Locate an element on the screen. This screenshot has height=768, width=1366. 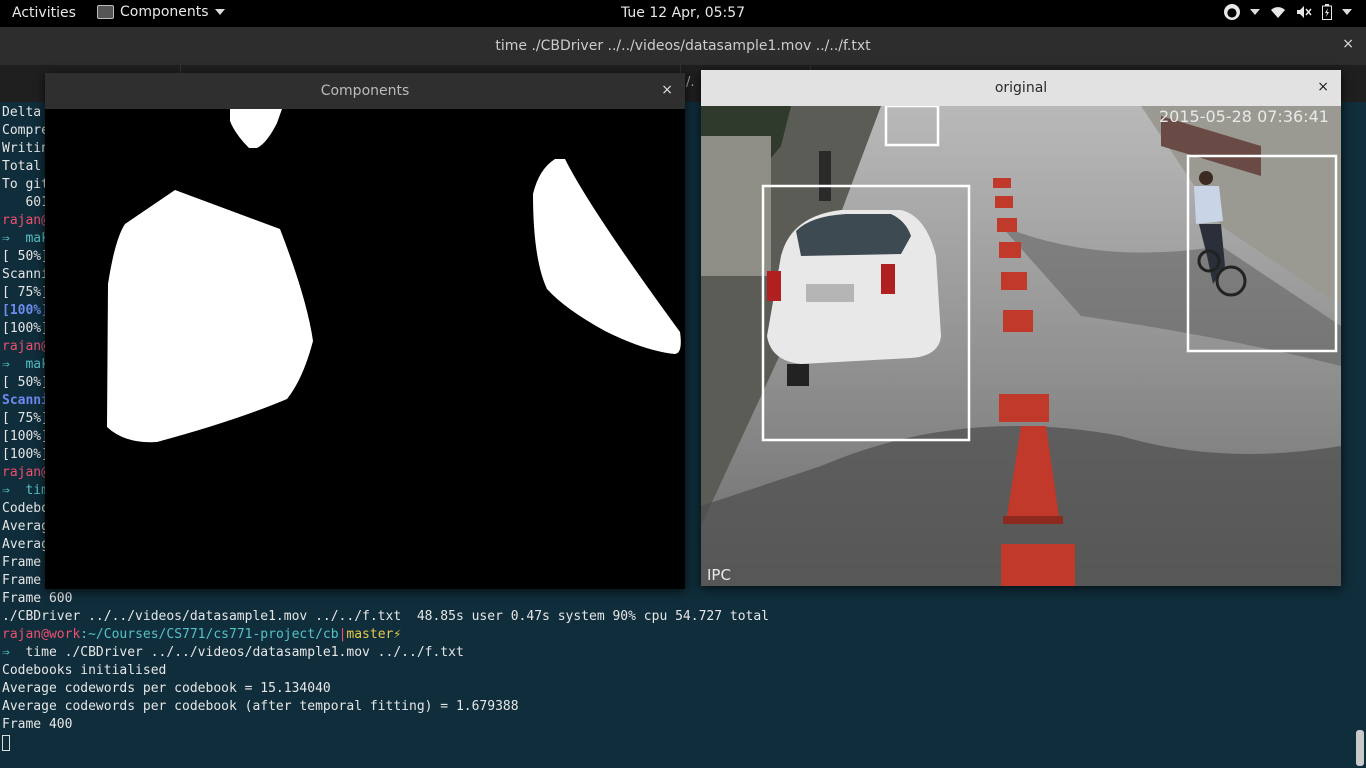
prompt-git-branch: master⚡ is located at coordinates (374, 634).